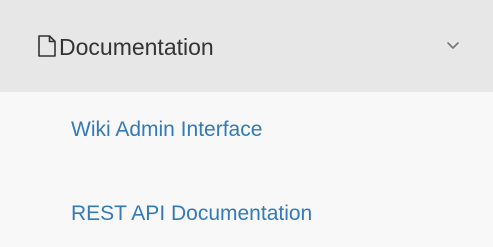 This screenshot has height=247, width=493. I want to click on documentation-menu-label: Documentation, so click(136, 47).